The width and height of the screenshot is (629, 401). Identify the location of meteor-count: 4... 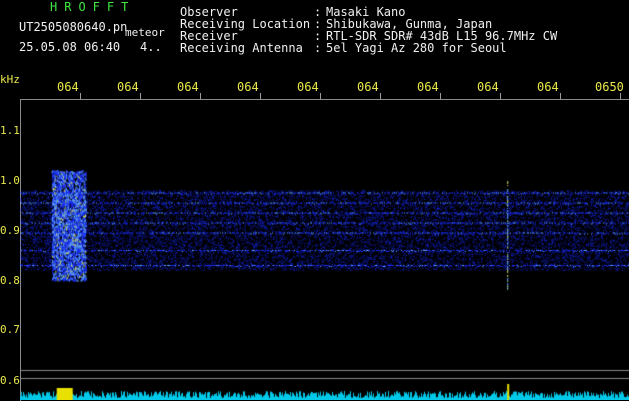
(151, 47).